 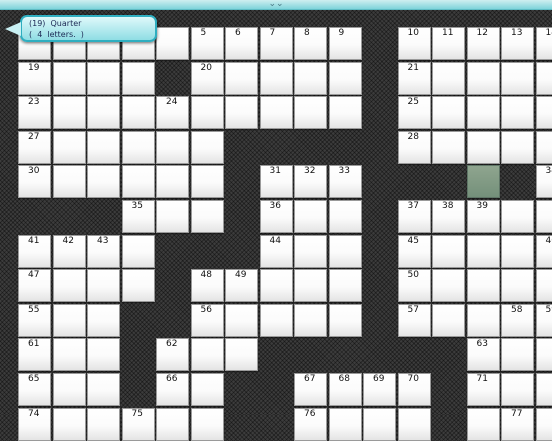 I want to click on grid-cell: 68, so click(x=345, y=389).